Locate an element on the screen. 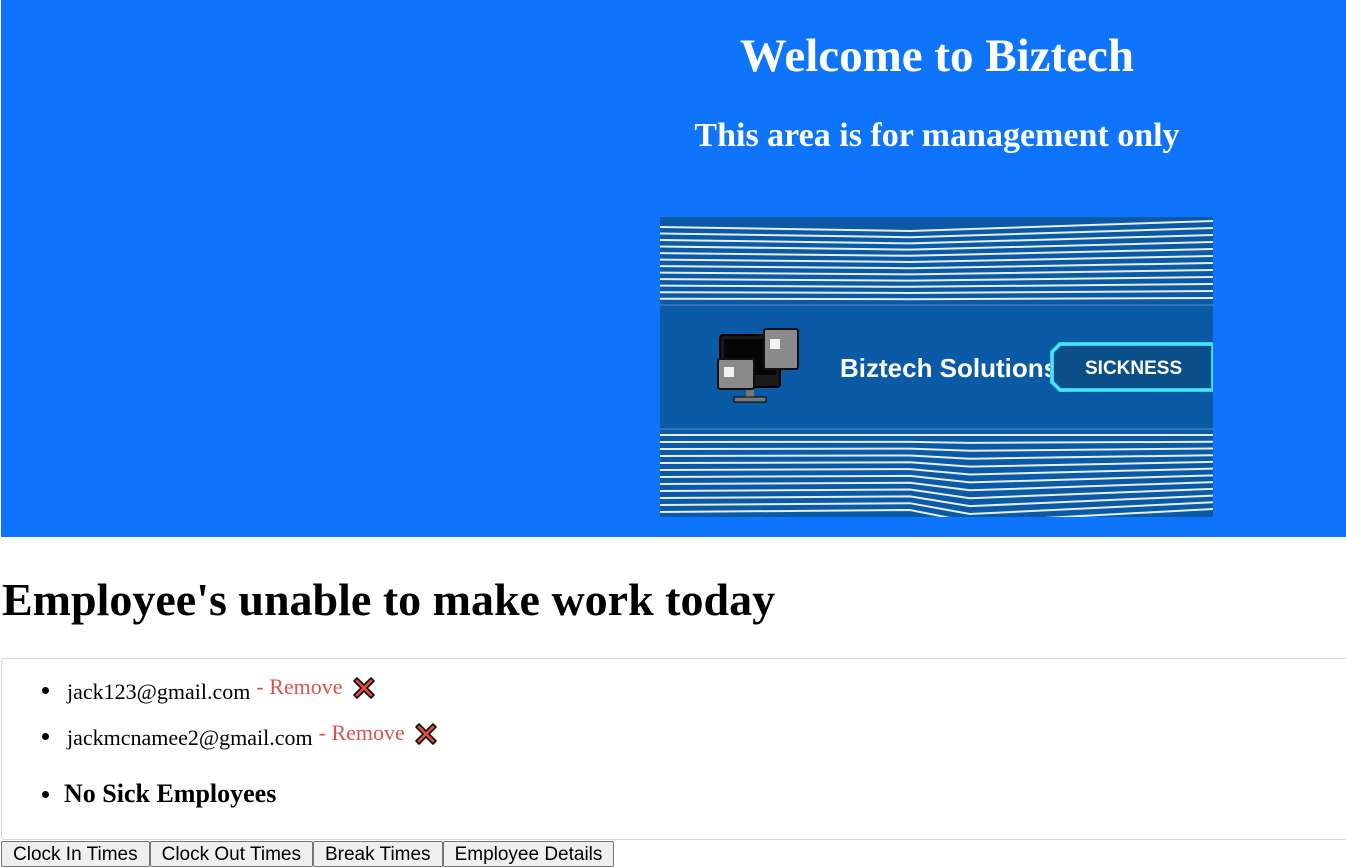 The width and height of the screenshot is (1346, 867). list-item: jack123@gmail.com - Remove is located at coordinates (209, 689).